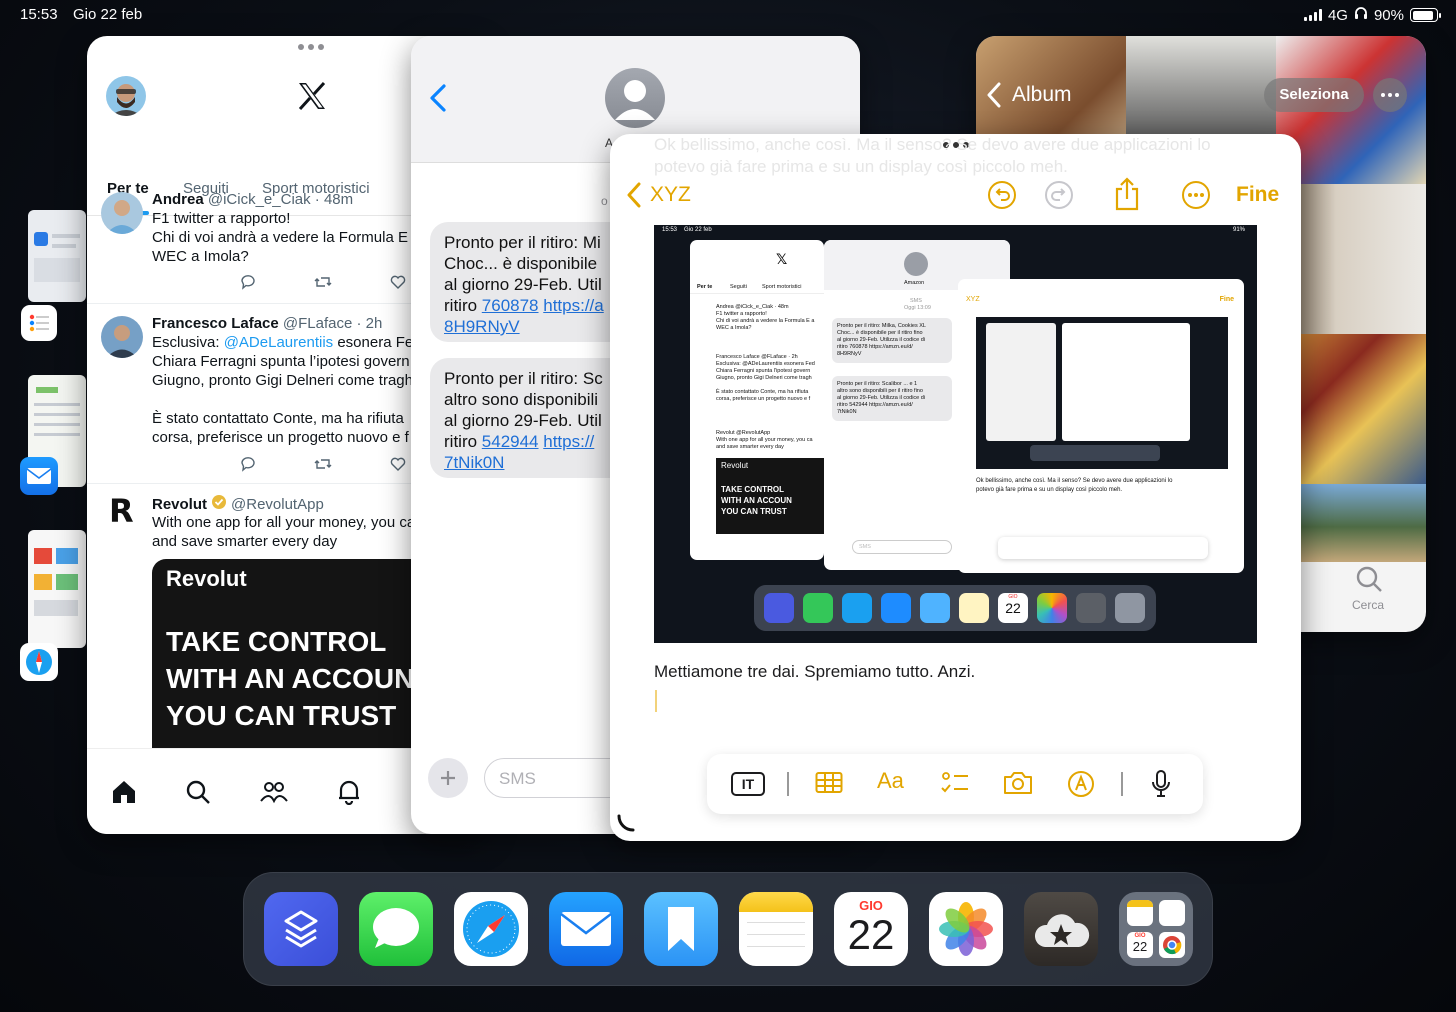 The width and height of the screenshot is (1456, 1012). What do you see at coordinates (219, 504) in the screenshot?
I see `verified-badge-icon` at bounding box center [219, 504].